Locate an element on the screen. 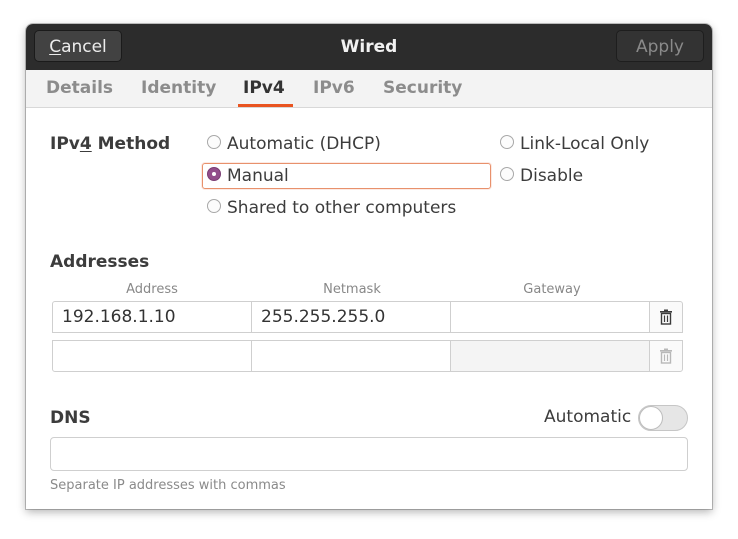  tab-ipv6: IPv6 is located at coordinates (334, 88).